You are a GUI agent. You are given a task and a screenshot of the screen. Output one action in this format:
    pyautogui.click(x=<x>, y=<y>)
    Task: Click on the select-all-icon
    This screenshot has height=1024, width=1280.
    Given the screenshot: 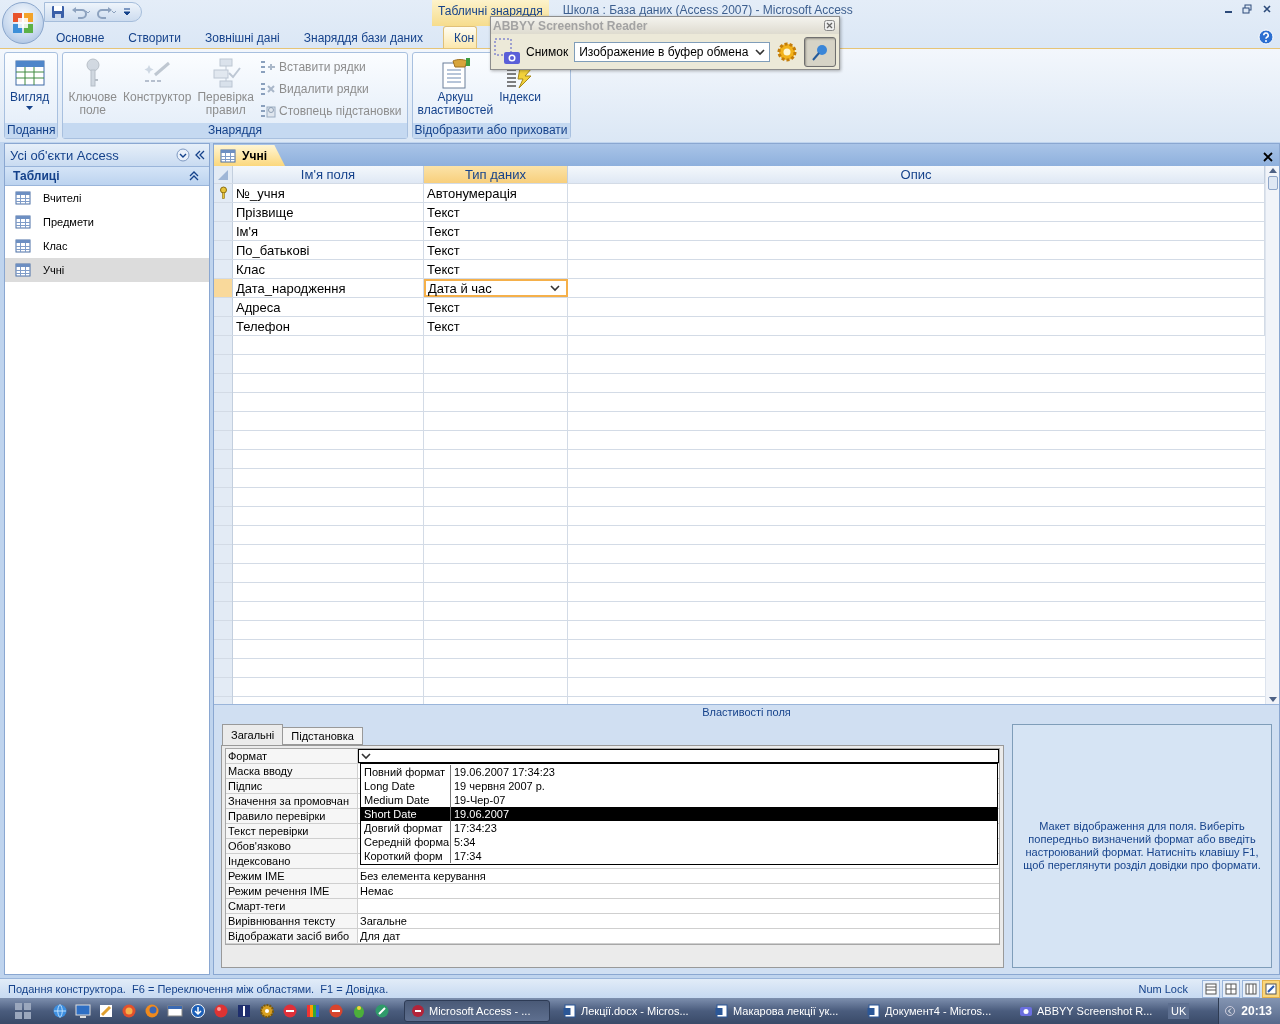 What is the action you would take?
    pyautogui.click(x=223, y=174)
    